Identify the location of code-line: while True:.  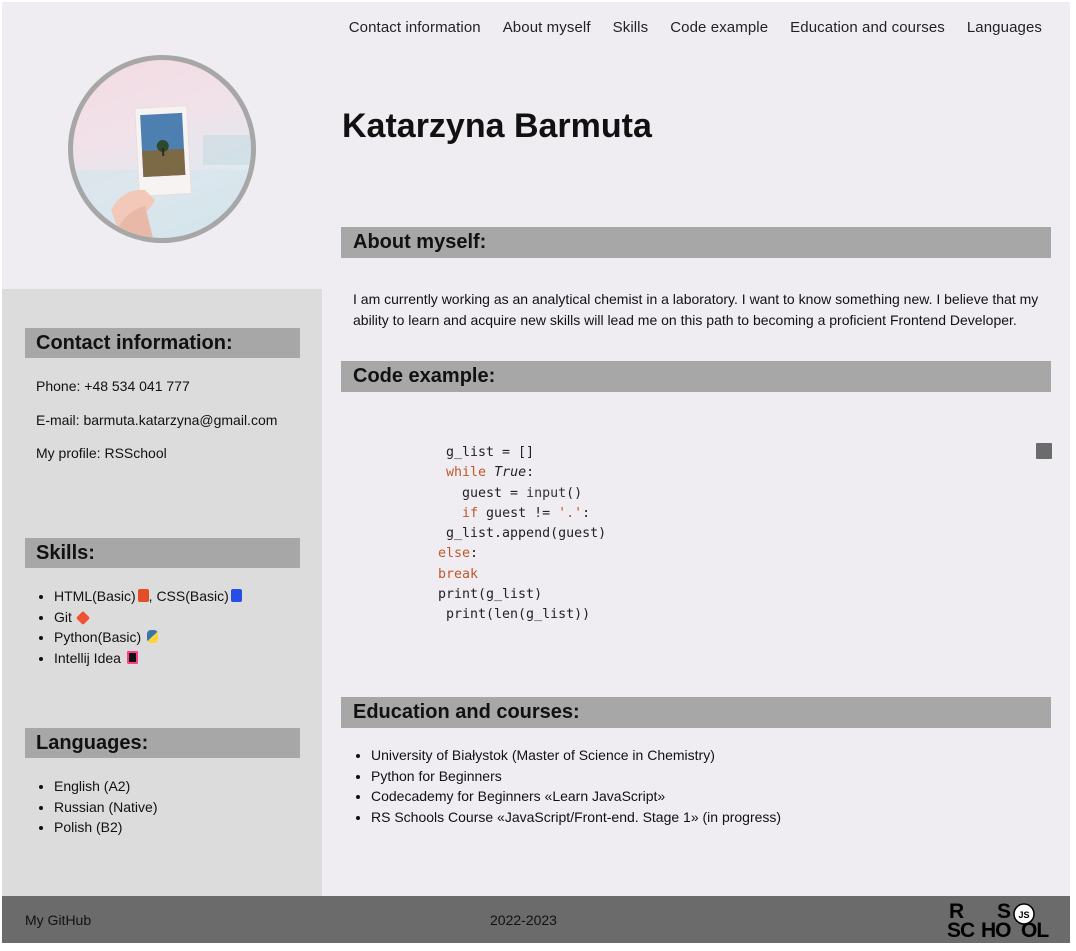
(490, 473).